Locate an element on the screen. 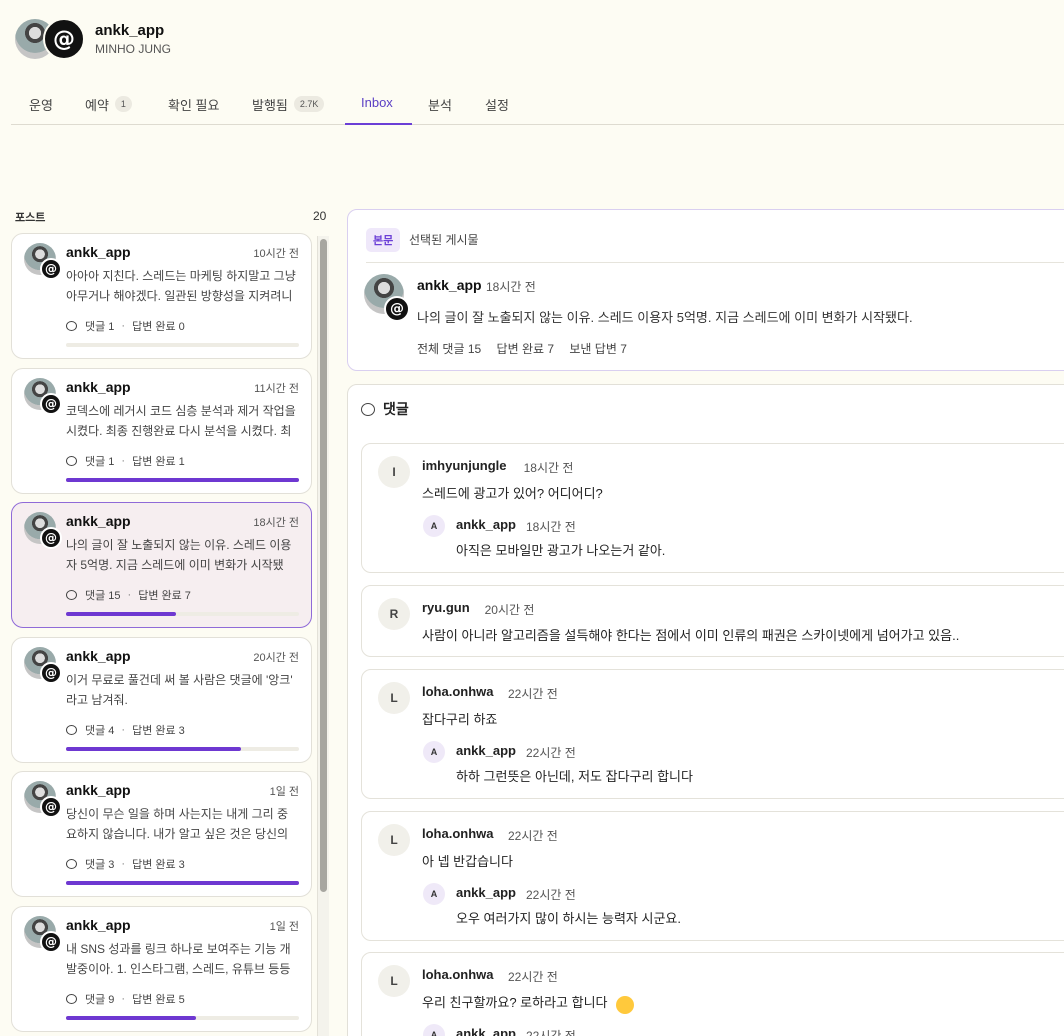 The height and width of the screenshot is (1036, 1064). divider is located at coordinates (715, 262).